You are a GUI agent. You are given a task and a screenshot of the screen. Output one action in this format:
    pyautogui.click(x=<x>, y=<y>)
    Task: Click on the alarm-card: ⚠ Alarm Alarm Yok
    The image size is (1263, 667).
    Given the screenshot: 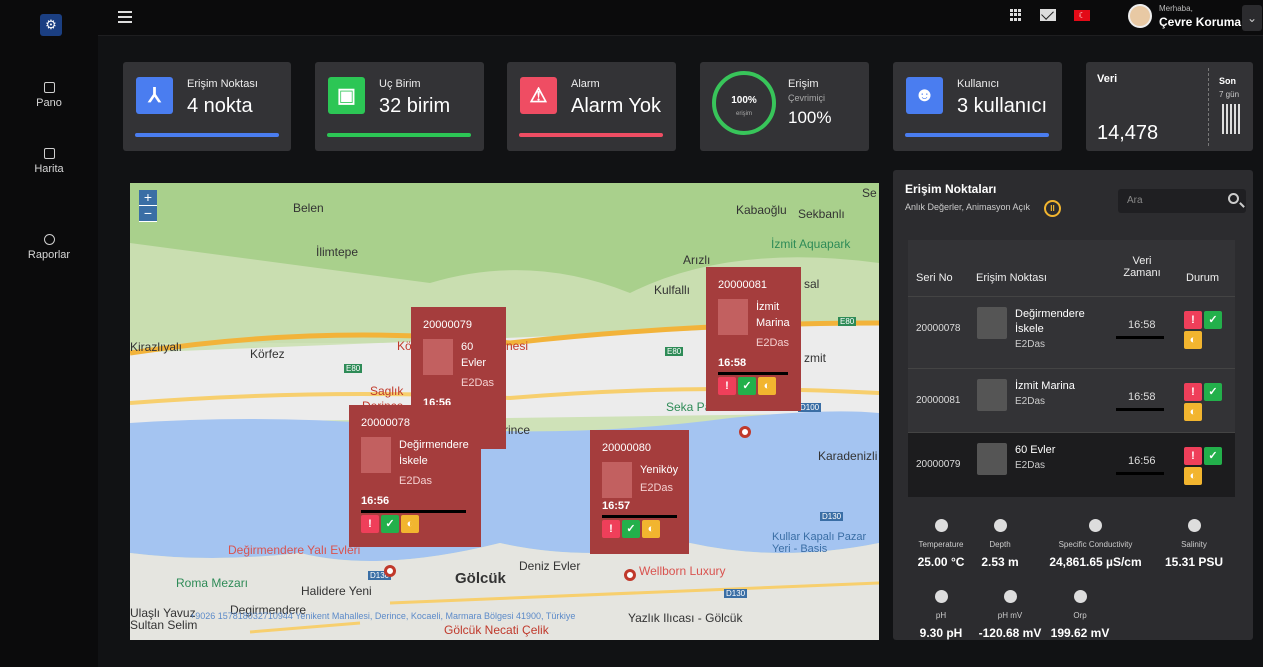 What is the action you would take?
    pyautogui.click(x=591, y=106)
    